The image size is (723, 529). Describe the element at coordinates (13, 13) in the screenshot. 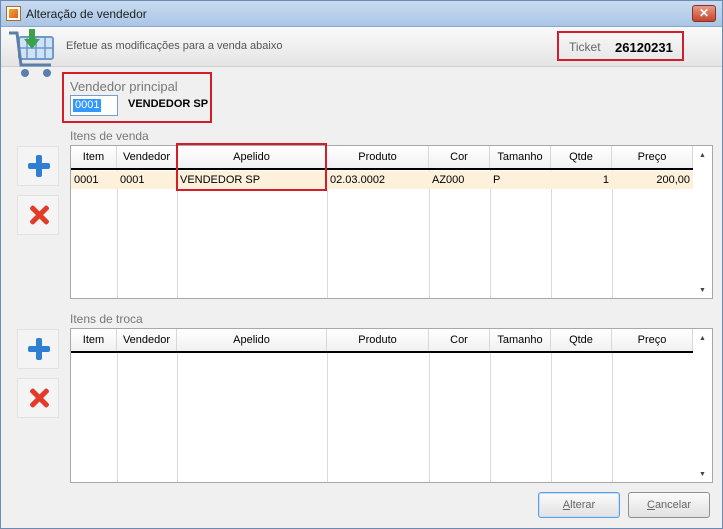

I see `app-icon` at that location.